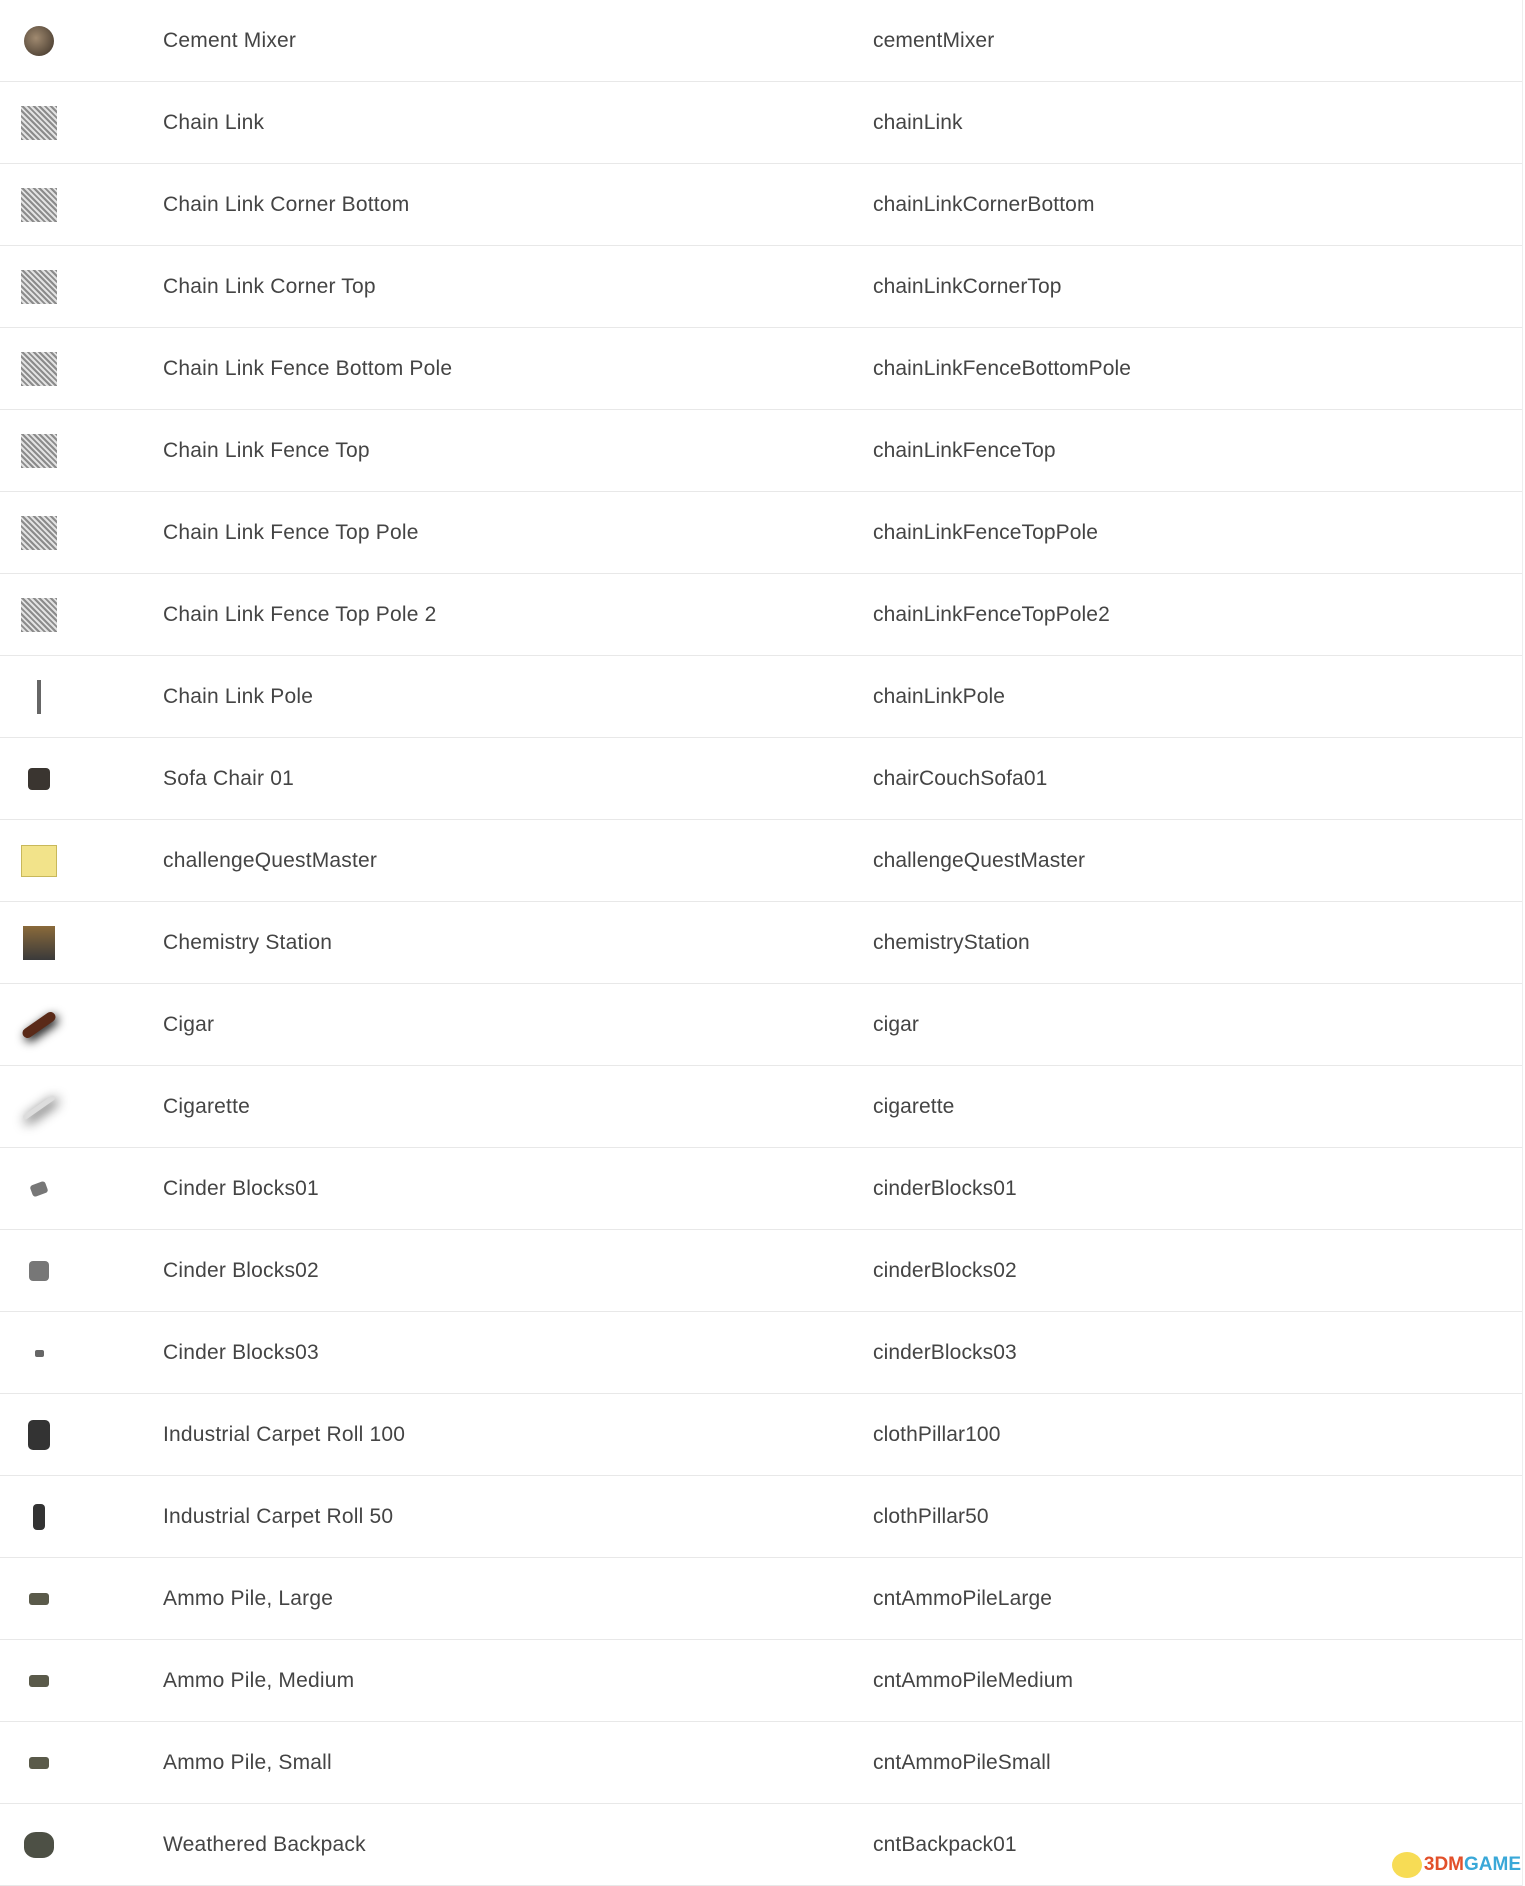 This screenshot has width=1525, height=1886. Describe the element at coordinates (945, 1352) in the screenshot. I see `item-code: cinderBlocks03` at that location.